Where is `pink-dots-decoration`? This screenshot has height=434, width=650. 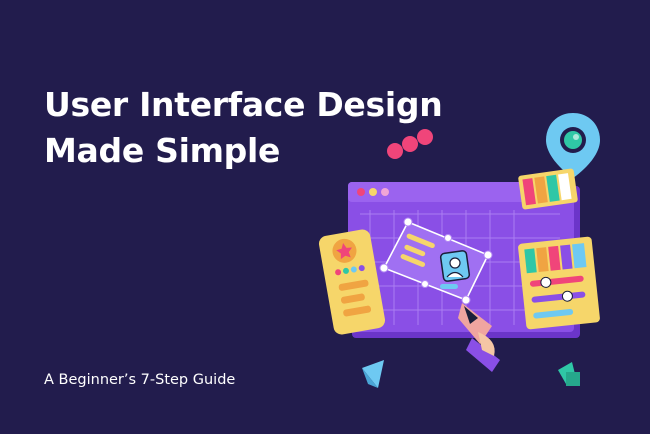 pink-dots-decoration is located at coordinates (410, 144).